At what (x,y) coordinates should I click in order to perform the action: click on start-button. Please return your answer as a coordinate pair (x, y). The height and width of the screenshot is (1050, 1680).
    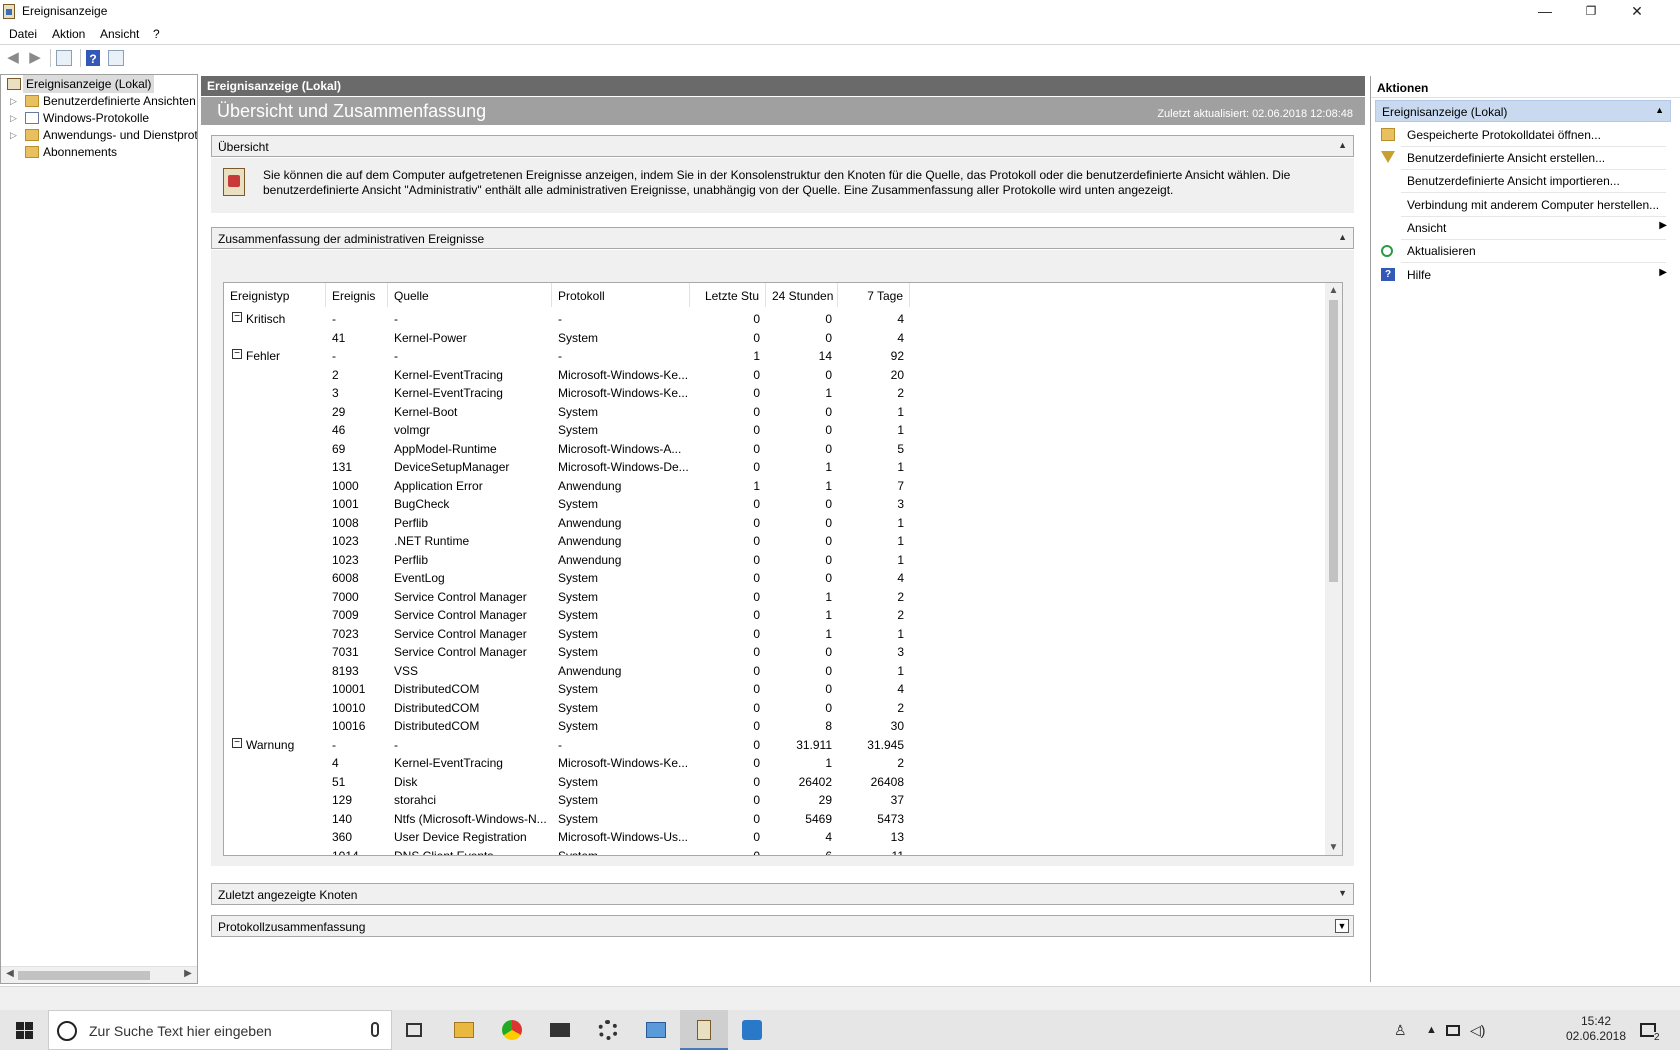
    Looking at the image, I should click on (24, 1030).